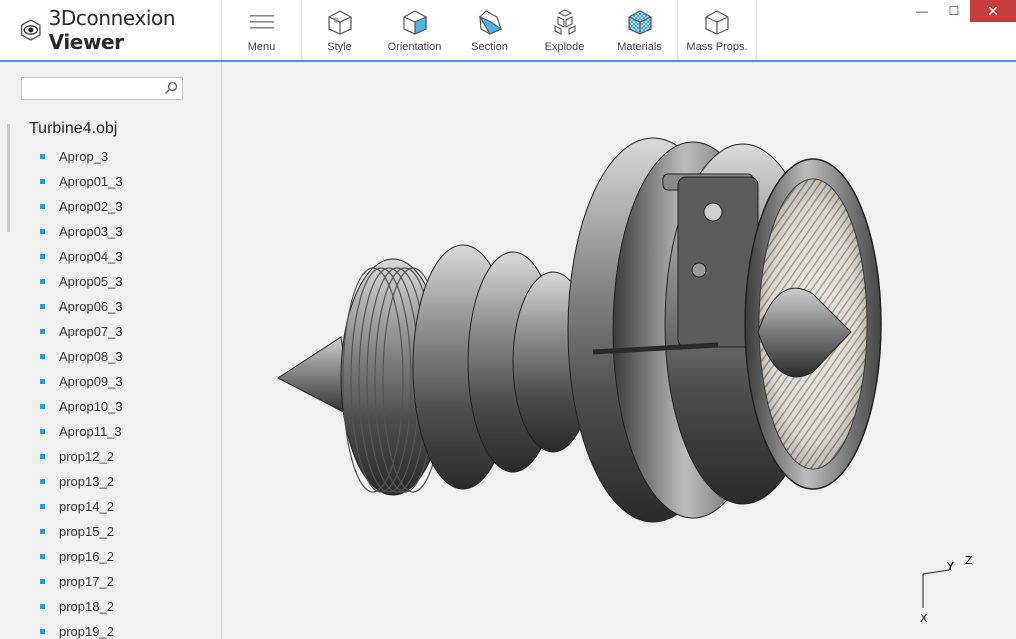 This screenshot has width=1016, height=639. Describe the element at coordinates (86, 556) in the screenshot. I see `tree-item-label: prop16_2` at that location.